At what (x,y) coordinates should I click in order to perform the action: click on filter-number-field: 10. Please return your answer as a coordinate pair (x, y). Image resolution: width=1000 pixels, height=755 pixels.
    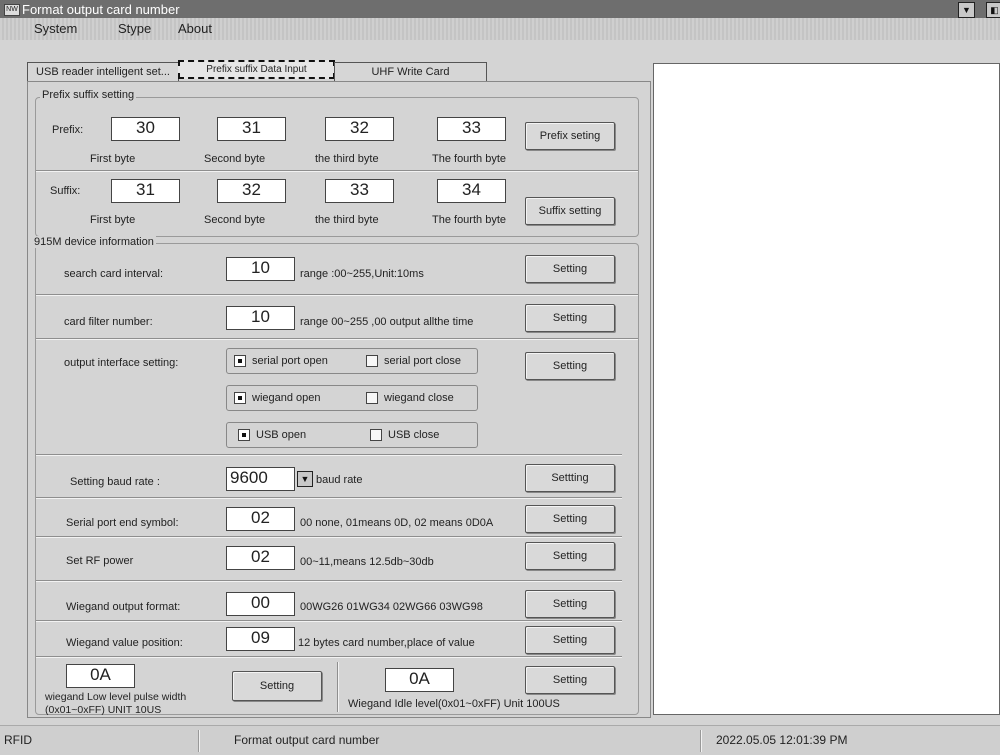
    Looking at the image, I should click on (260, 318).